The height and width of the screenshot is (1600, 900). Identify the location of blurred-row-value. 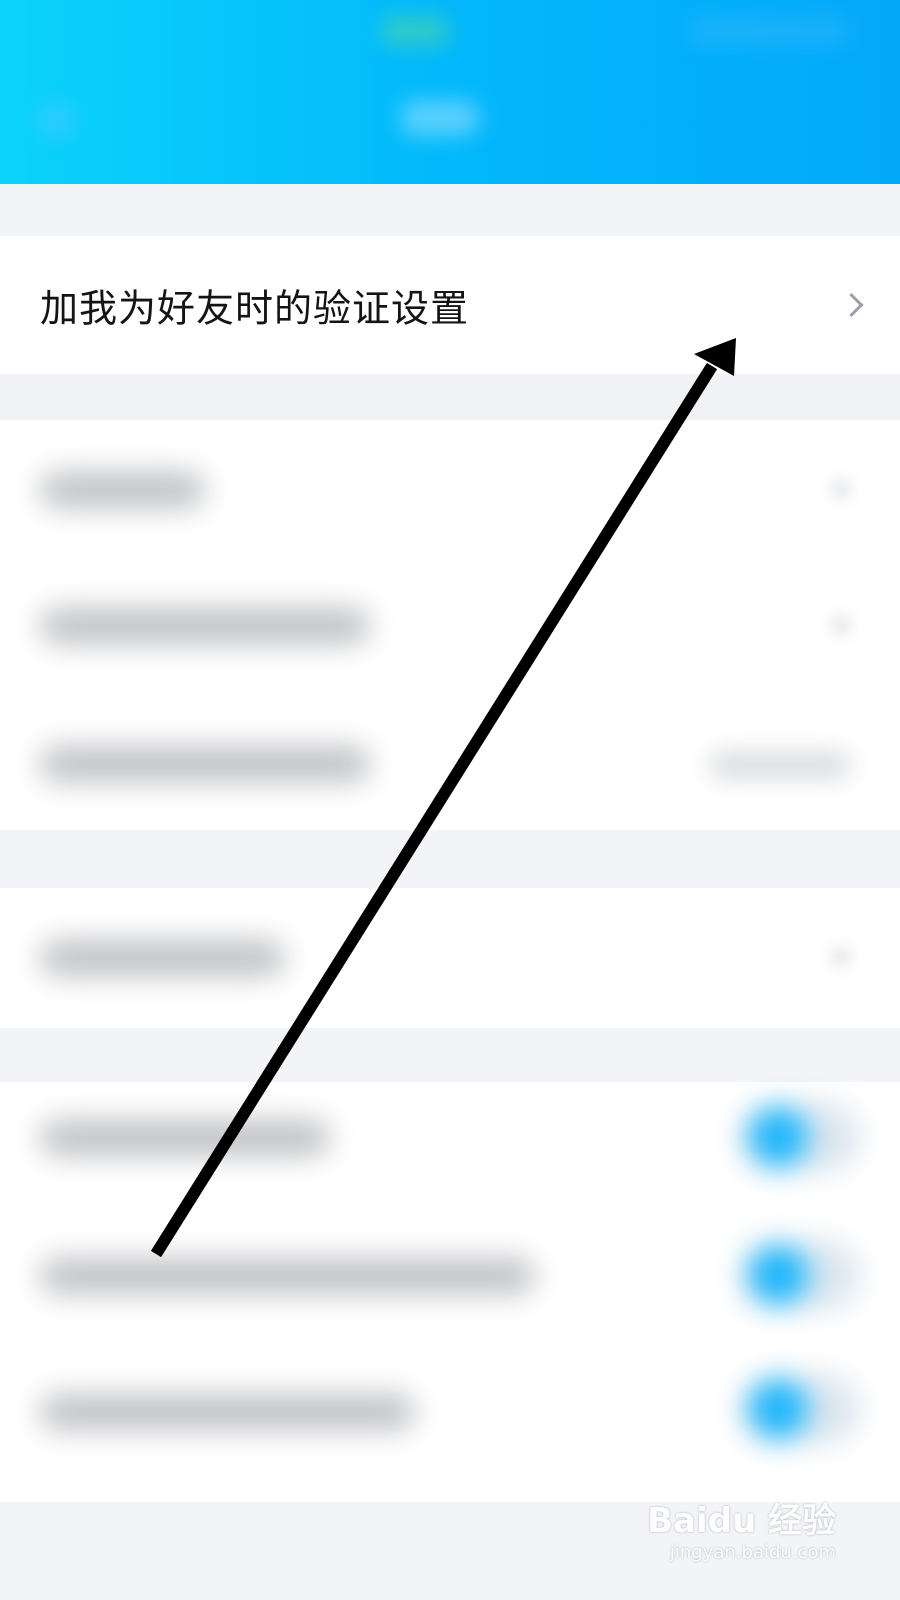
(780, 765).